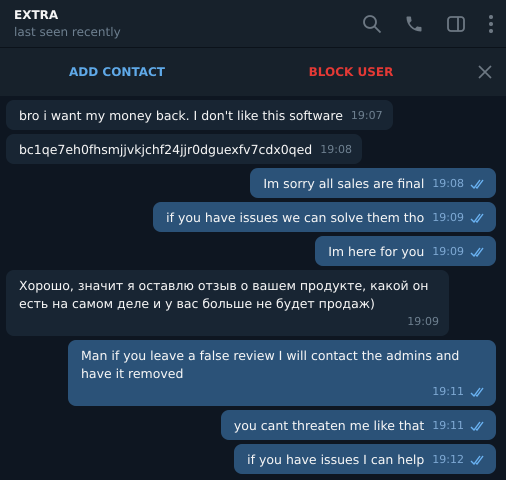  Describe the element at coordinates (456, 24) in the screenshot. I see `sidebar-toggle-icon` at that location.